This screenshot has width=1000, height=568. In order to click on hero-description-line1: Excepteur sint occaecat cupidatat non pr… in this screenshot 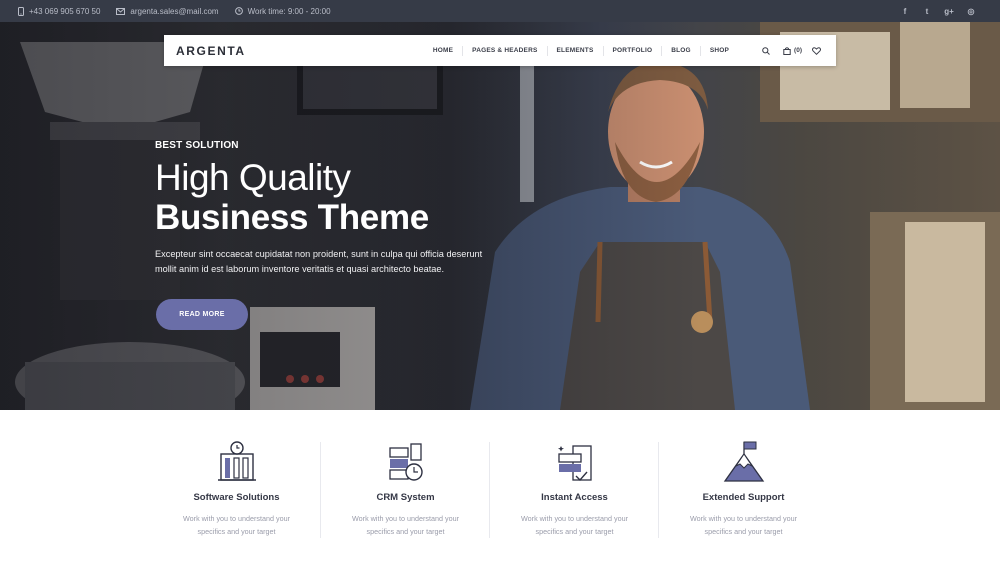, I will do `click(319, 254)`.